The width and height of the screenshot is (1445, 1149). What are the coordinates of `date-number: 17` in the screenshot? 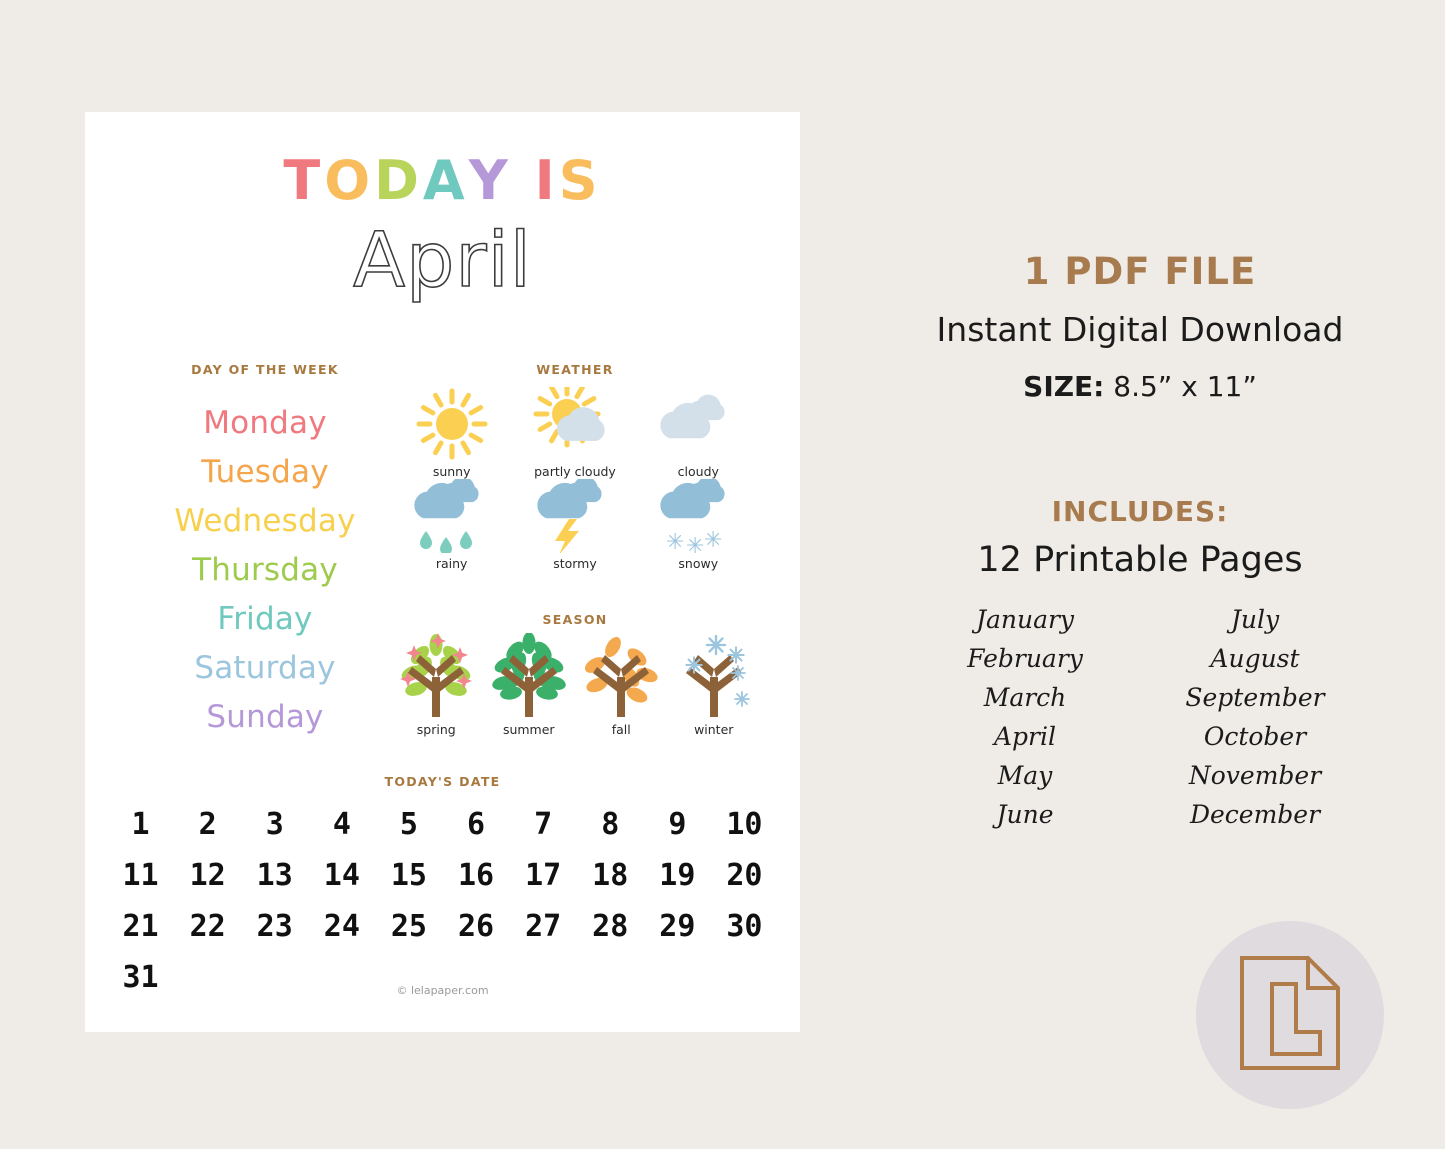 It's located at (543, 875).